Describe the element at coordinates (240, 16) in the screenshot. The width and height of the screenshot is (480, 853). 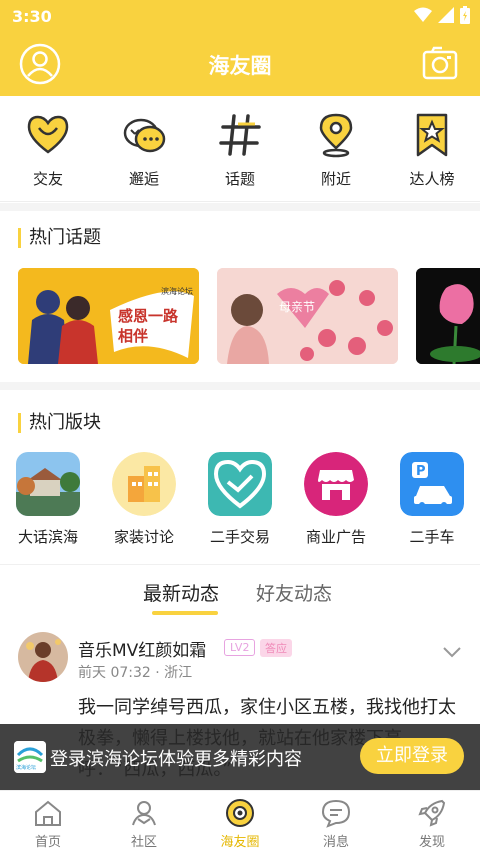
I see `status-bar: 3:30` at that location.